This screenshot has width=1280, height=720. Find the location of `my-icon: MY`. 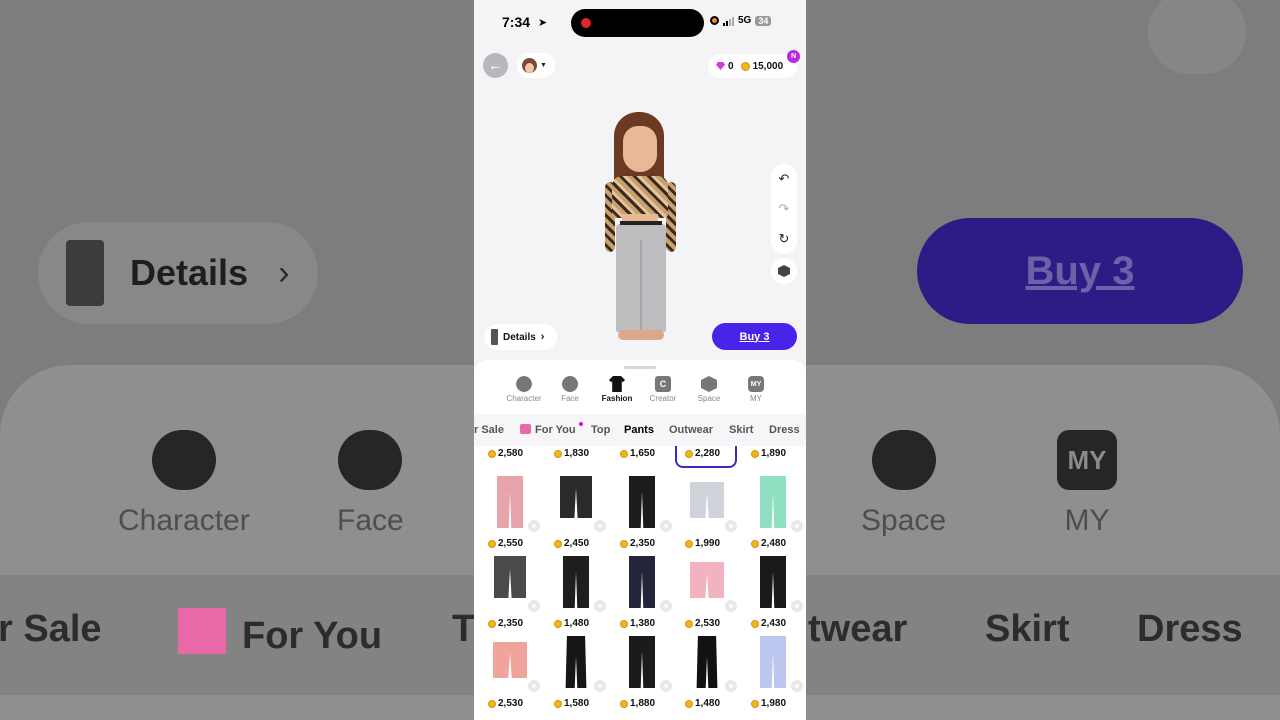

my-icon: MY is located at coordinates (756, 384).